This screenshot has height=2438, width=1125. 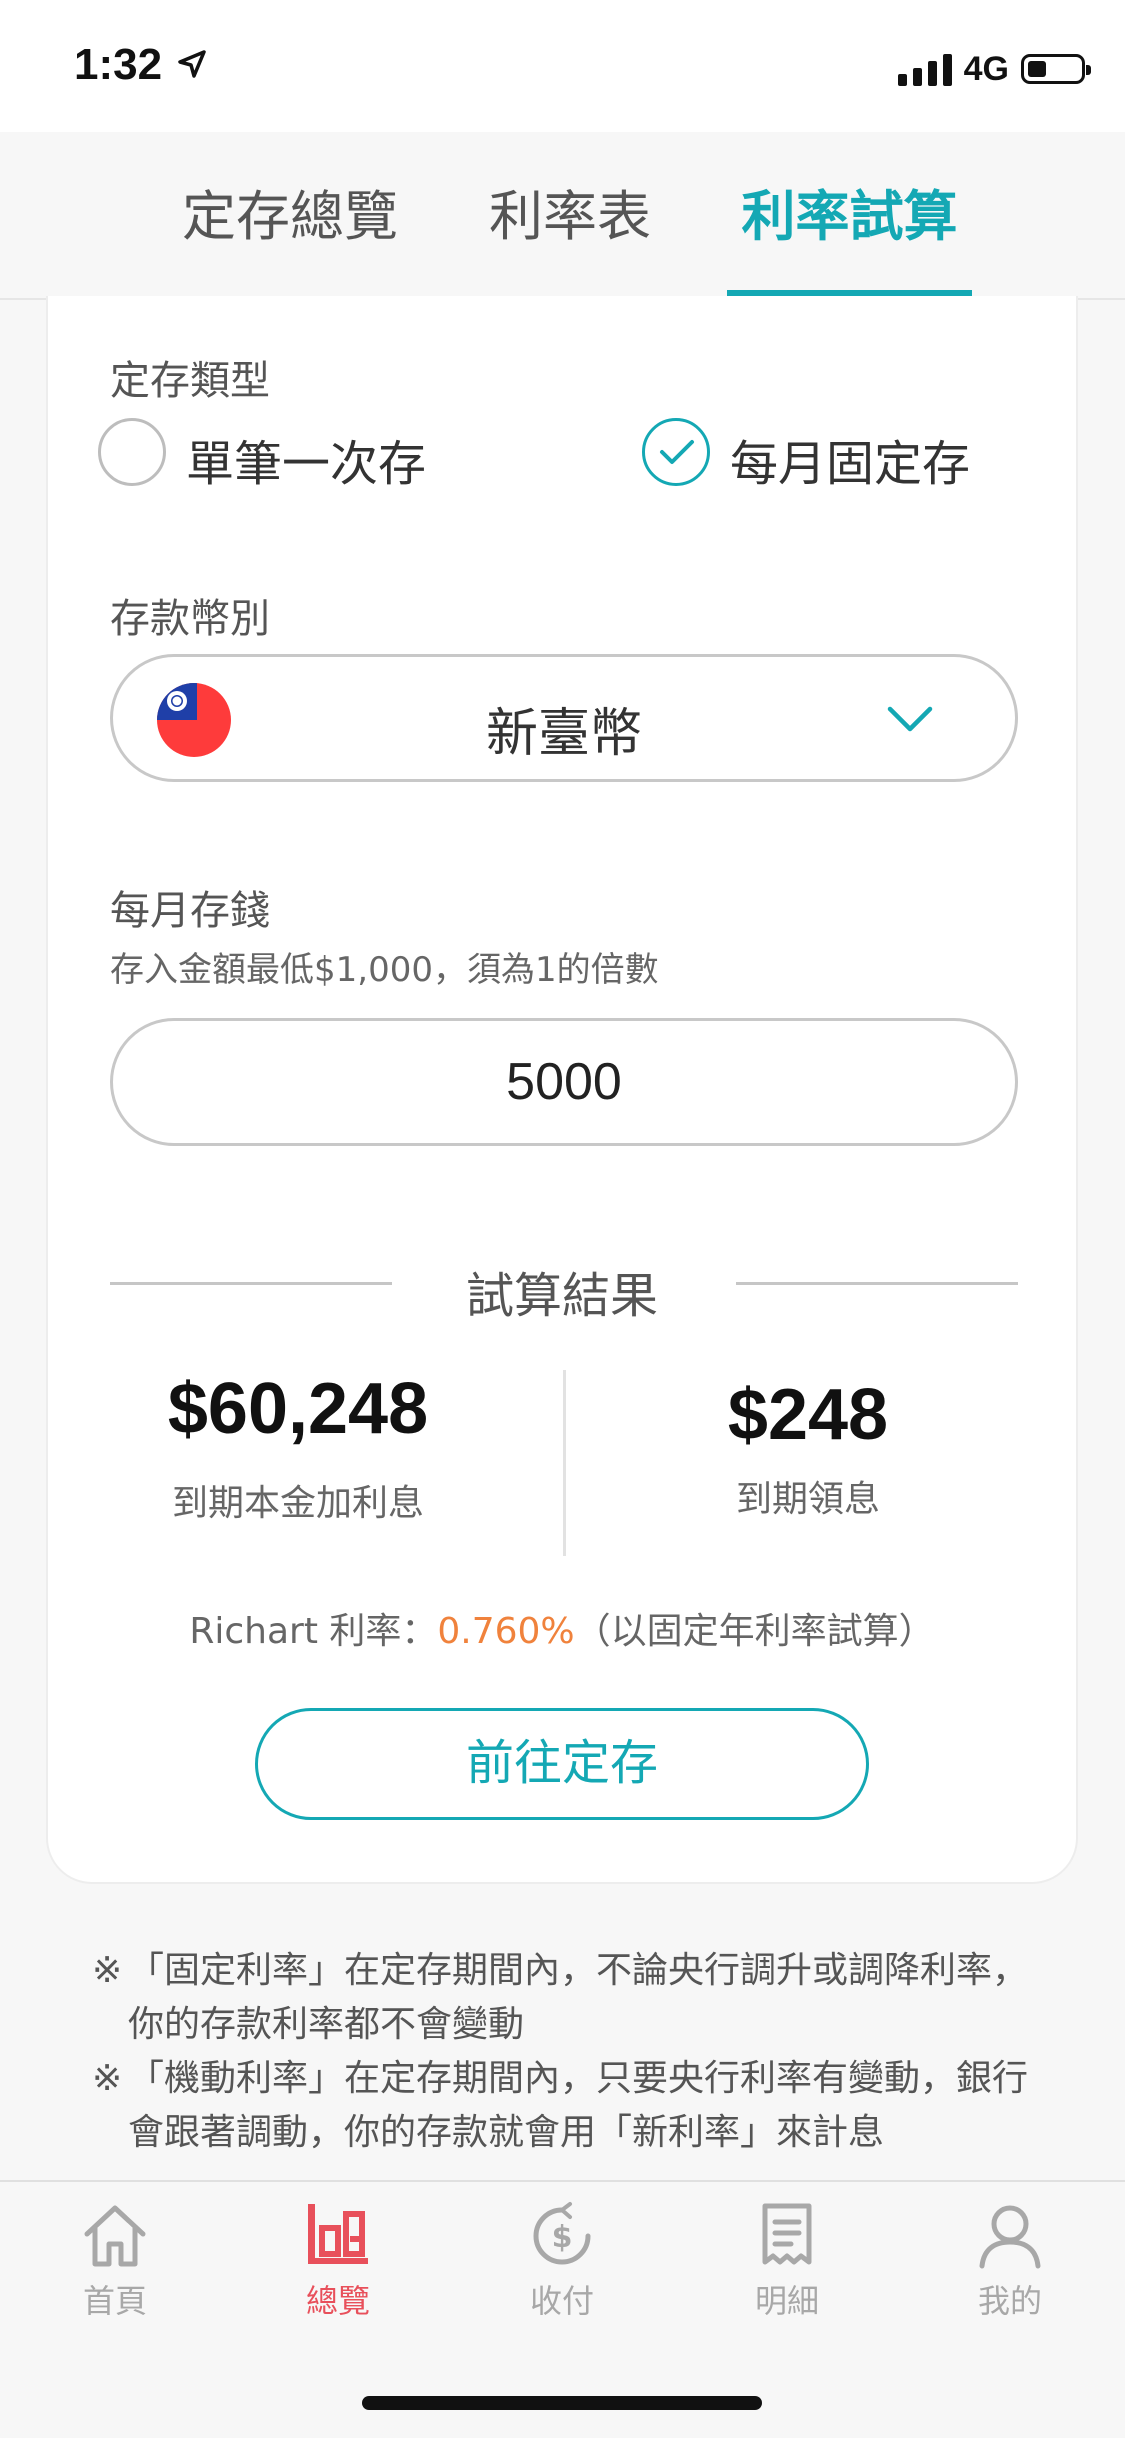 I want to click on rate-prefix: Richart 利率：, so click(x=313, y=1631).